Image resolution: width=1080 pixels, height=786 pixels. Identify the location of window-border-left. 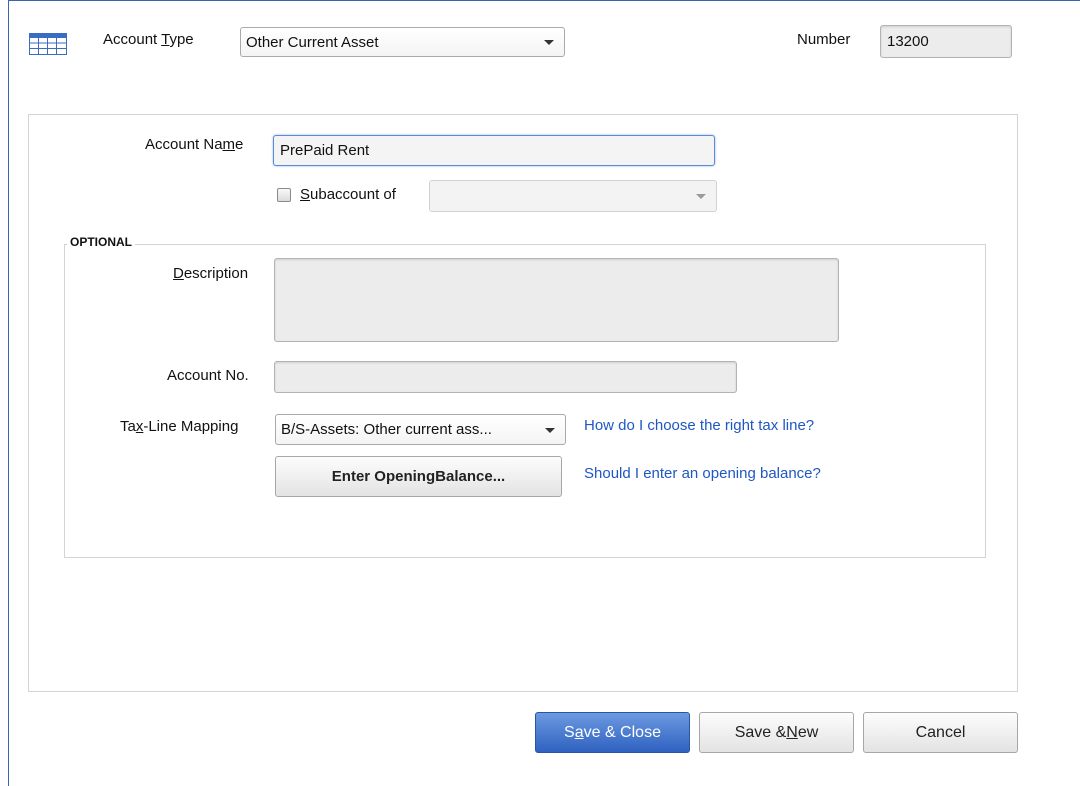
(8, 393).